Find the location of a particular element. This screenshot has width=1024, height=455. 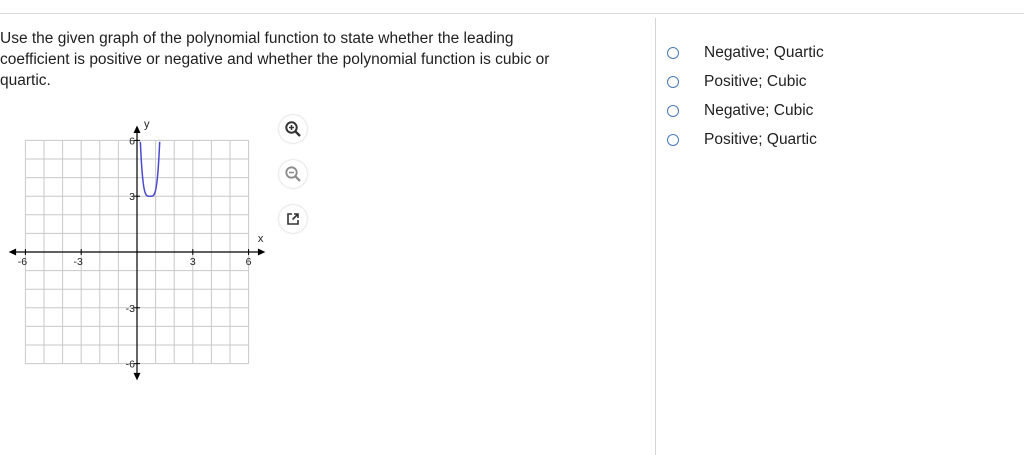

y-tick-label: -3 is located at coordinates (130, 309).